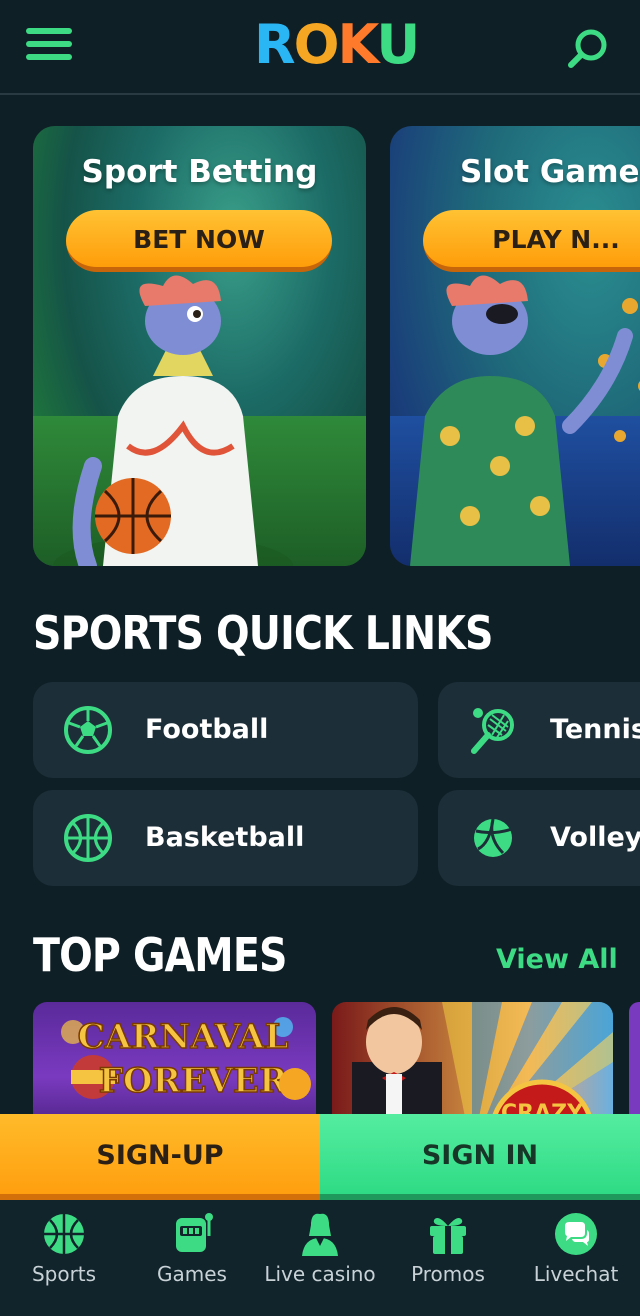 Image resolution: width=640 pixels, height=1316 pixels. Describe the element at coordinates (525, 420) in the screenshot. I see `mascot-hawaiian-shirt-illustration` at that location.